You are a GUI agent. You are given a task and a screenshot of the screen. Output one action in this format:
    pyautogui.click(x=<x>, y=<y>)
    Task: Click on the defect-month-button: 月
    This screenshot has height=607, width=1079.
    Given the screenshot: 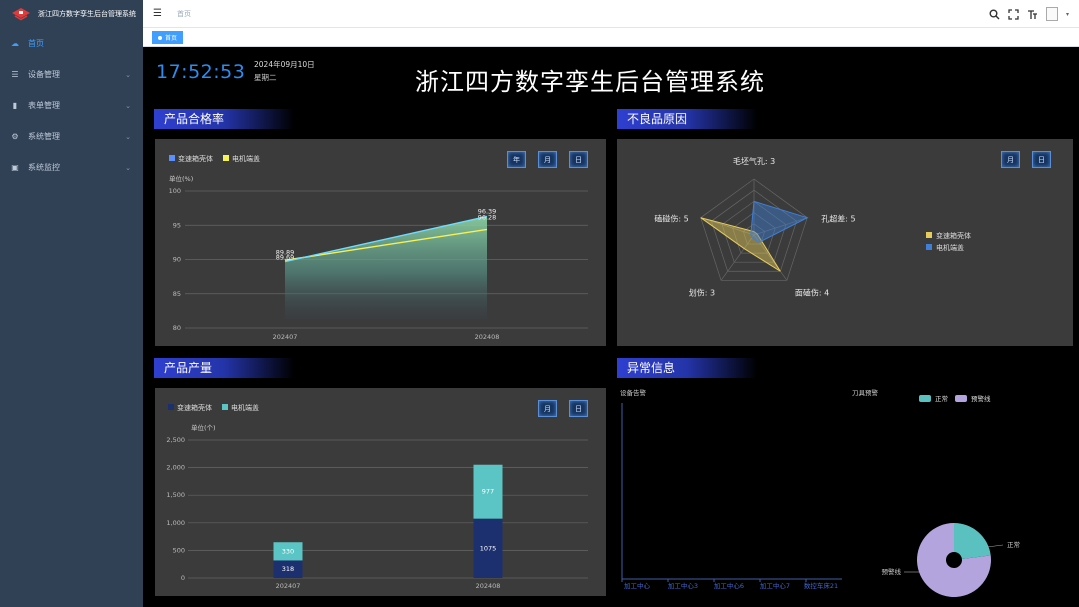 What is the action you would take?
    pyautogui.click(x=1010, y=159)
    